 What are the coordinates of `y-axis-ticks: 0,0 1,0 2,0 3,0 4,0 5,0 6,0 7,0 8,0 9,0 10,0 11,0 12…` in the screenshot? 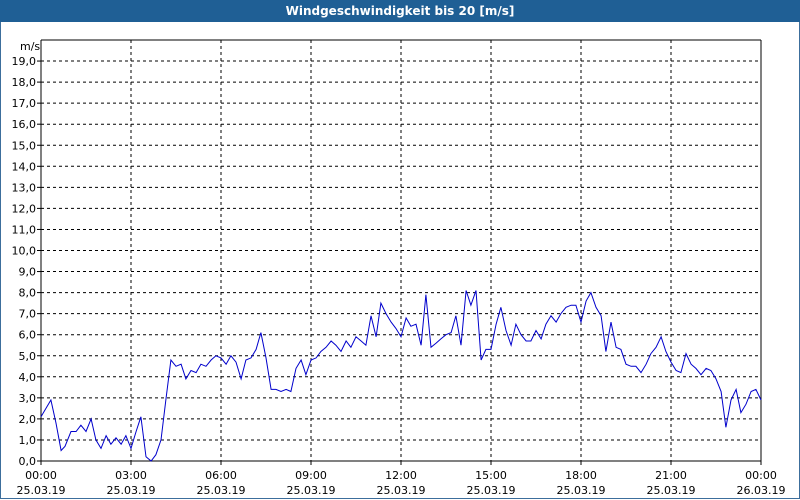 It's located at (26, 261).